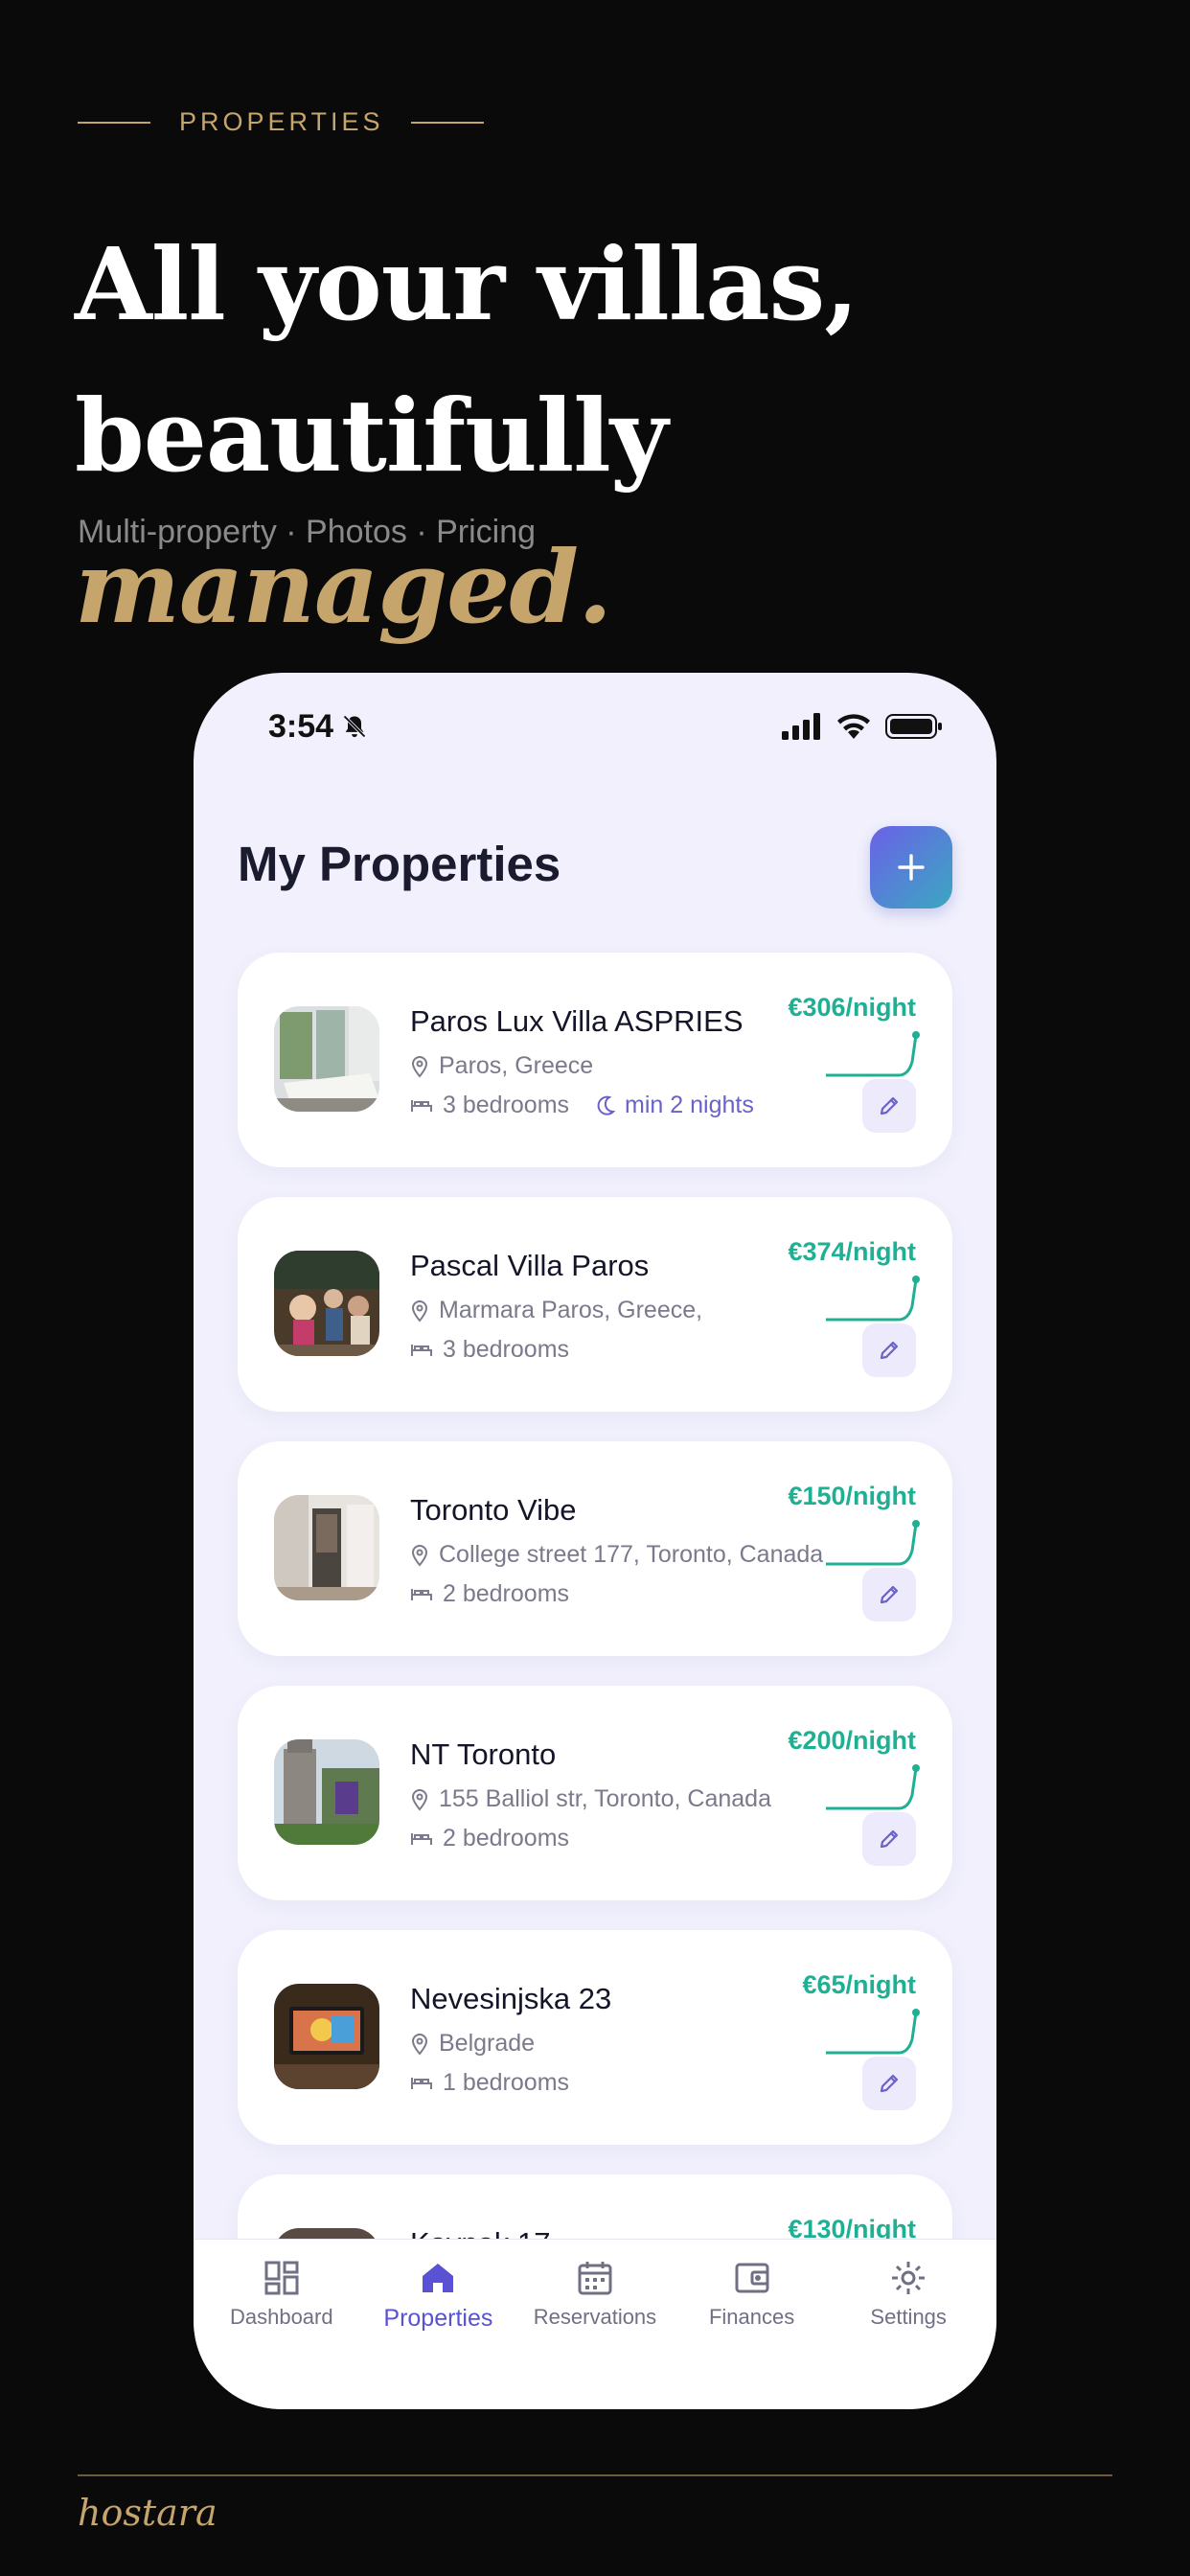 The image size is (1190, 2576). I want to click on plus-icon, so click(912, 867).